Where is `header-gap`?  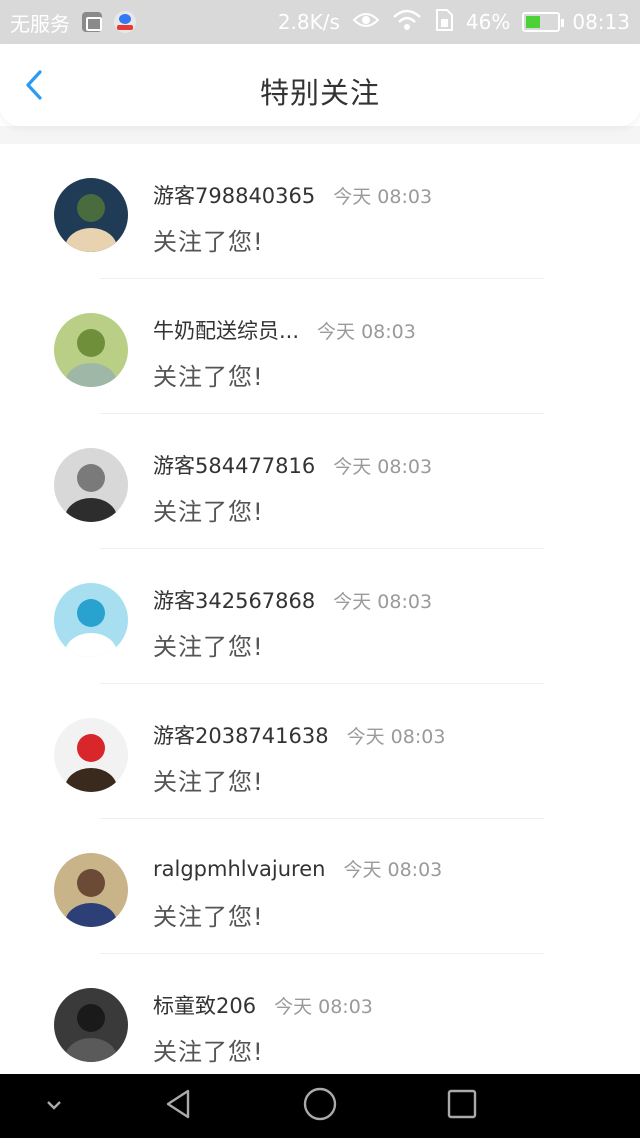 header-gap is located at coordinates (320, 135).